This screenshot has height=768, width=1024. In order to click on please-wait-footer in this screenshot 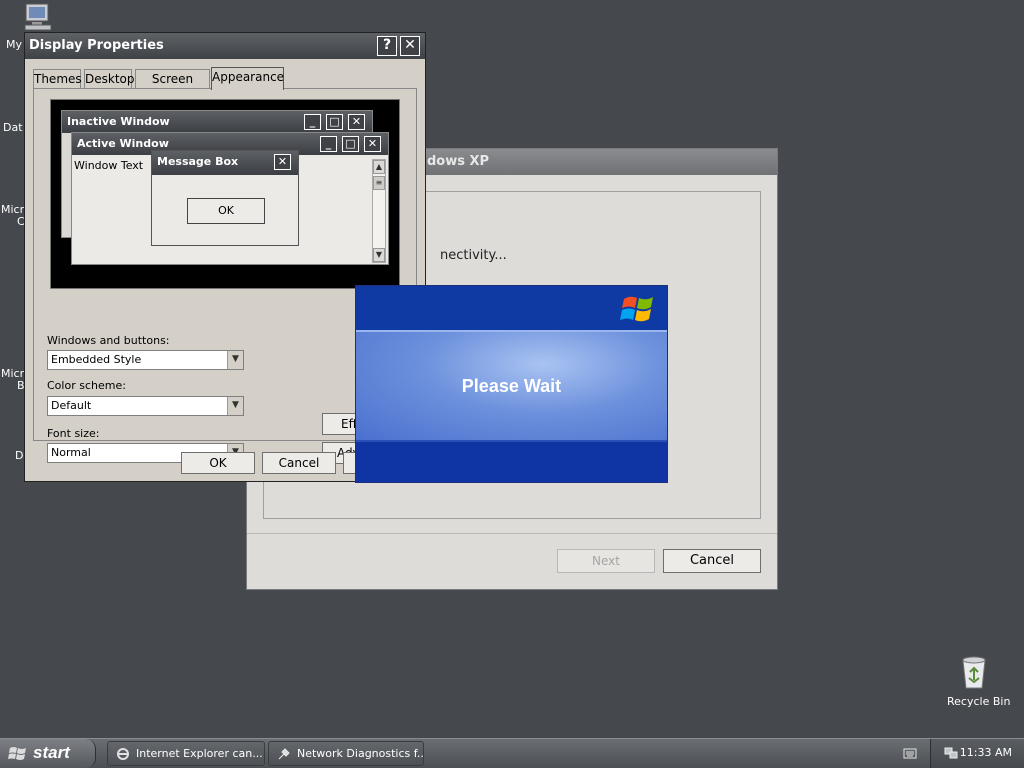, I will do `click(511, 462)`.